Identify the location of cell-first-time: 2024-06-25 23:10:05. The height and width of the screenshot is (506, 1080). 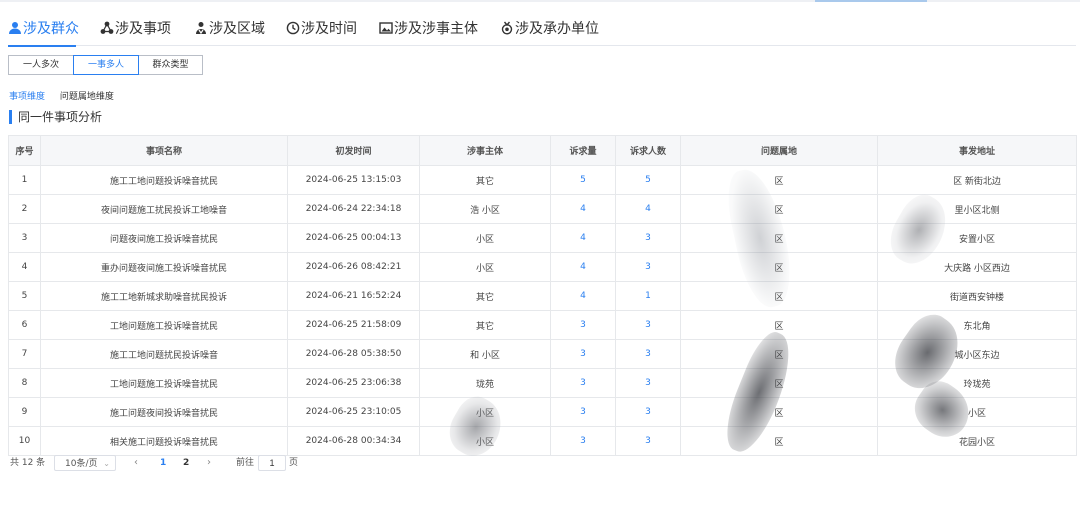
(353, 412).